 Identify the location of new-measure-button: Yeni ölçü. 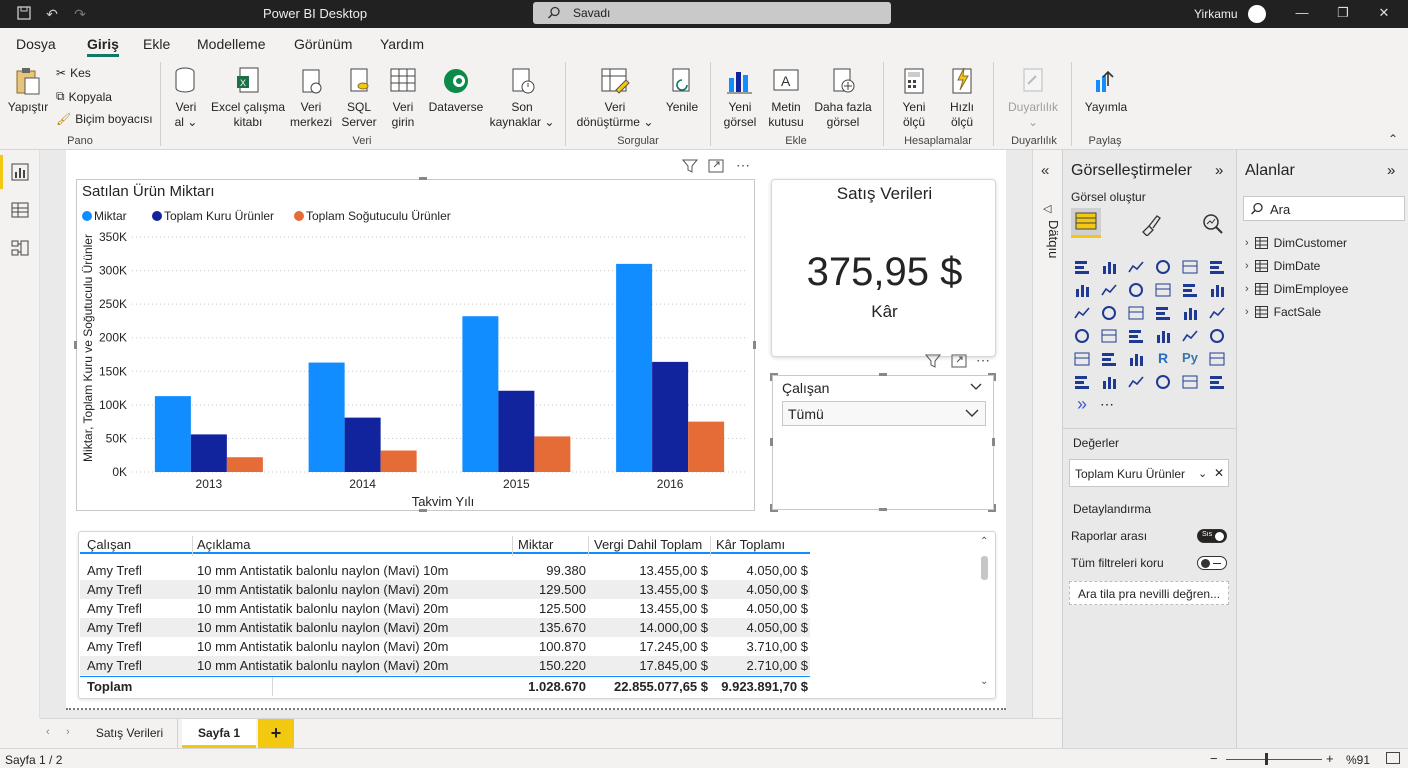
(914, 98).